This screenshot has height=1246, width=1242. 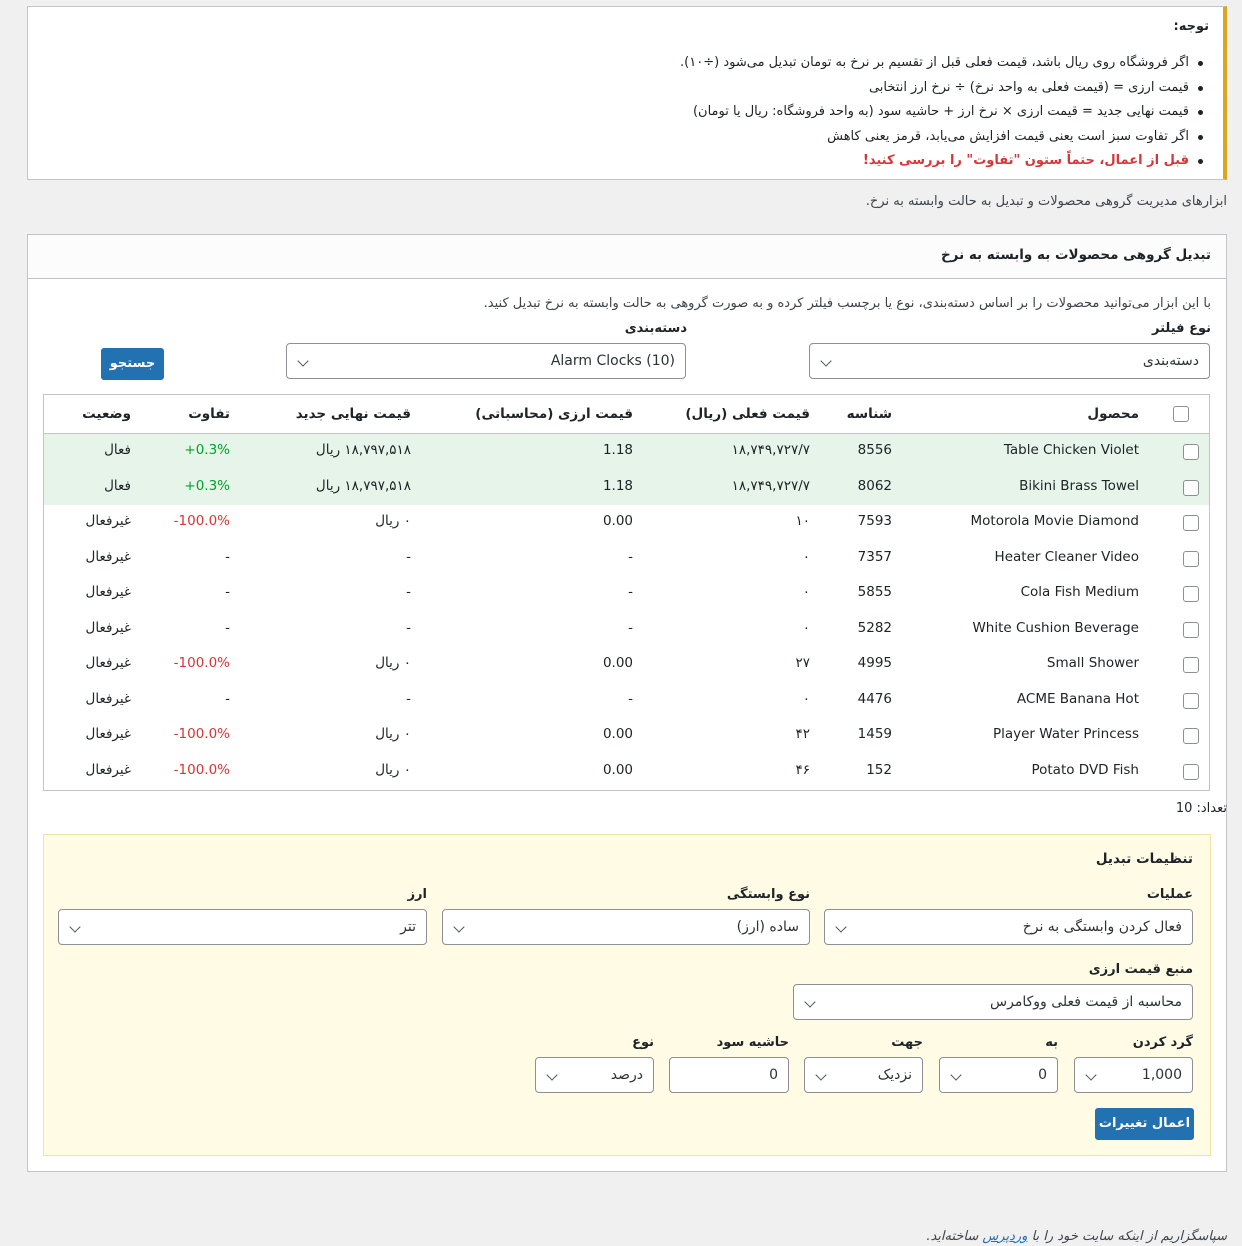 What do you see at coordinates (752, 1042) in the screenshot?
I see `margin-label: حاشیه سود` at bounding box center [752, 1042].